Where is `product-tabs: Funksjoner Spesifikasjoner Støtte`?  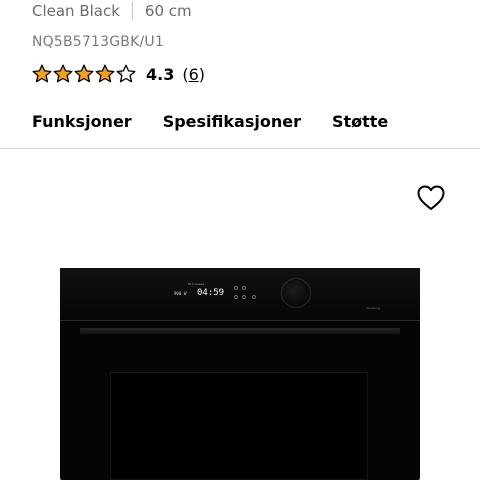 product-tabs: Funksjoner Spesifikasjoner Støtte is located at coordinates (225, 121).